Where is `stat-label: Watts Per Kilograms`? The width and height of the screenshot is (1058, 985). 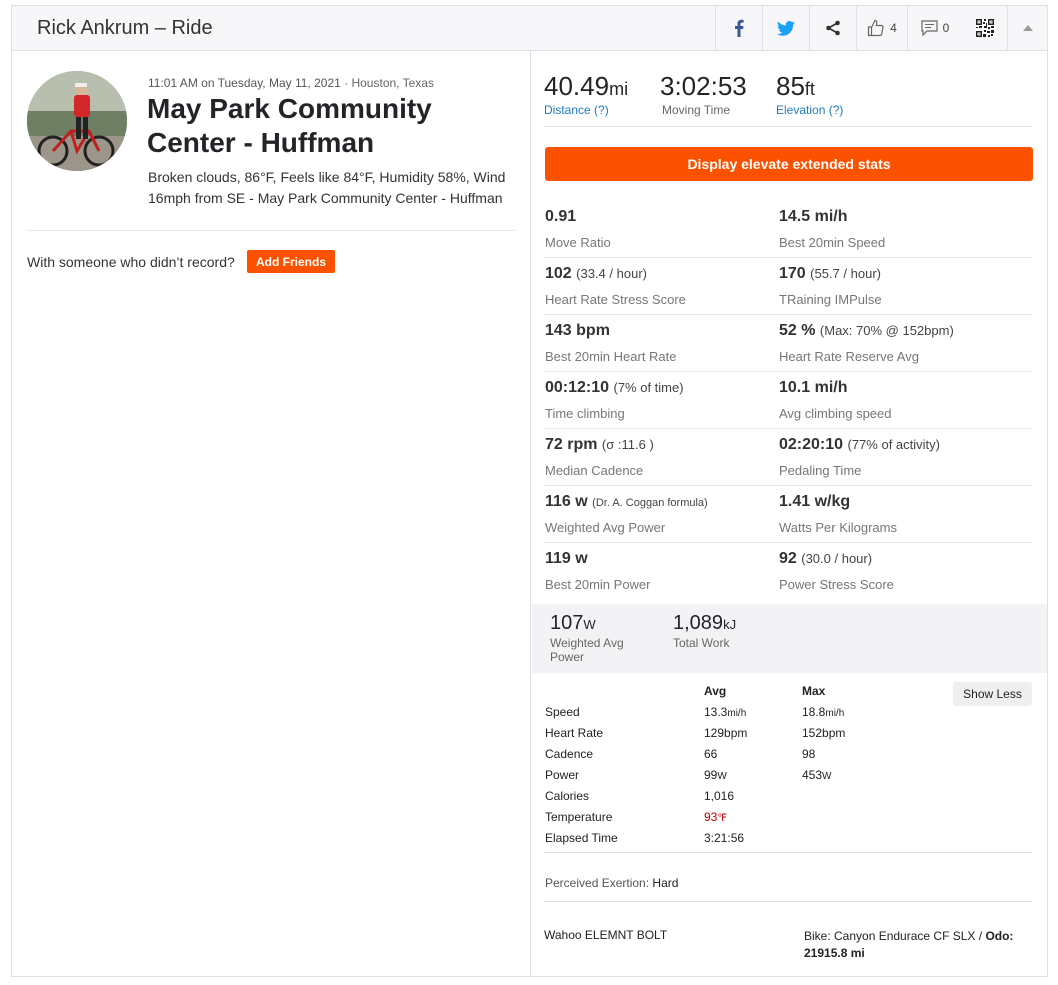
stat-label: Watts Per Kilograms is located at coordinates (838, 527).